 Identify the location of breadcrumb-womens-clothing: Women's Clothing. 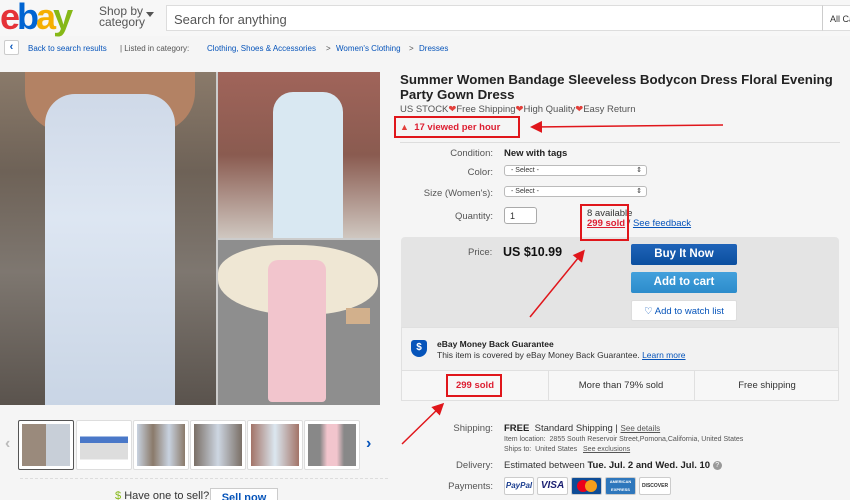
(368, 48).